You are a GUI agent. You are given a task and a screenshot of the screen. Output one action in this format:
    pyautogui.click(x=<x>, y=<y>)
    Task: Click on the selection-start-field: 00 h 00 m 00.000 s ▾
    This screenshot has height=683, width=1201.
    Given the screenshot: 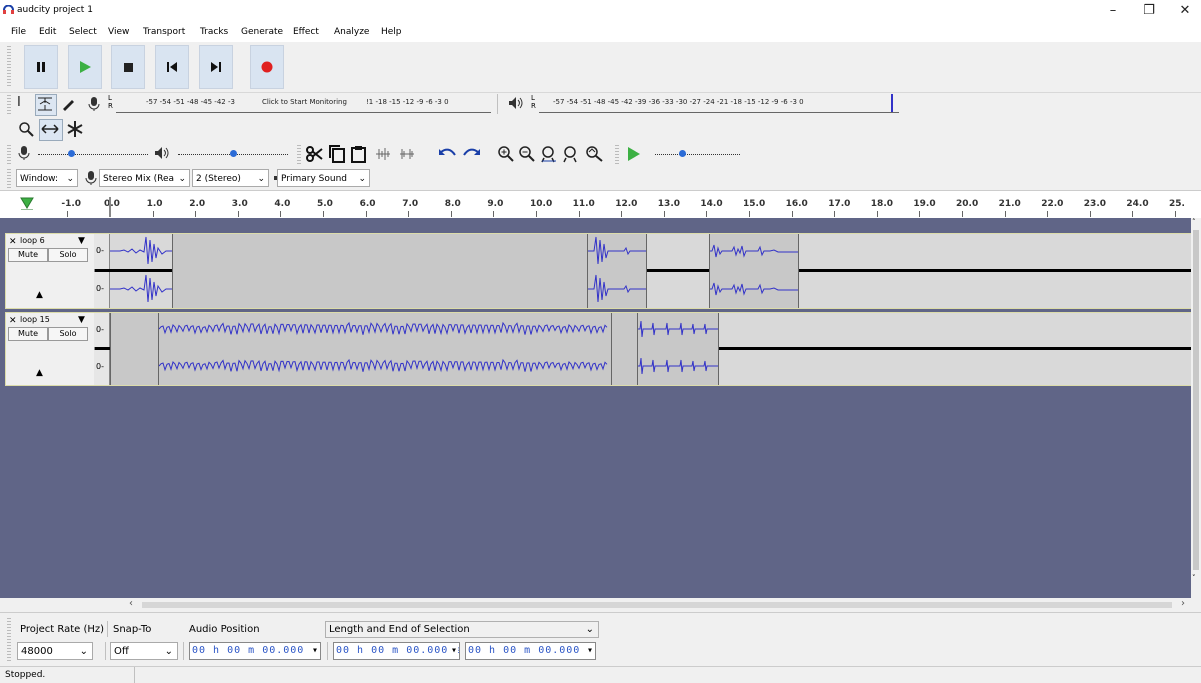 What is the action you would take?
    pyautogui.click(x=396, y=651)
    